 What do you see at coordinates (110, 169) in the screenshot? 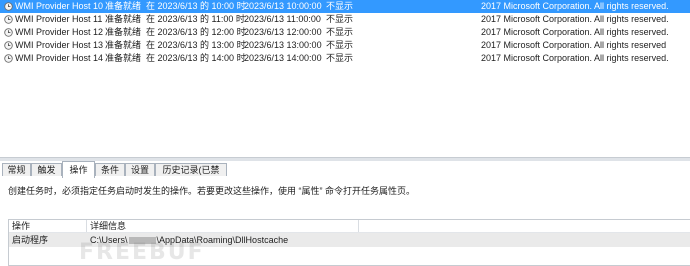
I see `tab-conditions: 条件` at bounding box center [110, 169].